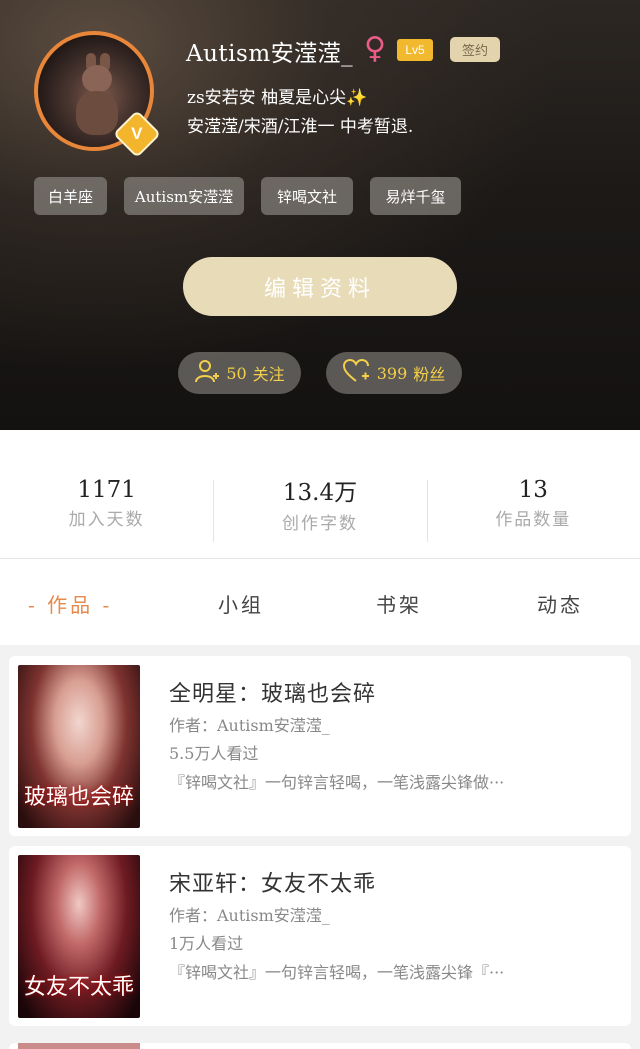 The width and height of the screenshot is (640, 1049). What do you see at coordinates (79, 746) in the screenshot?
I see `work-cover-image: 玻璃也会碎` at bounding box center [79, 746].